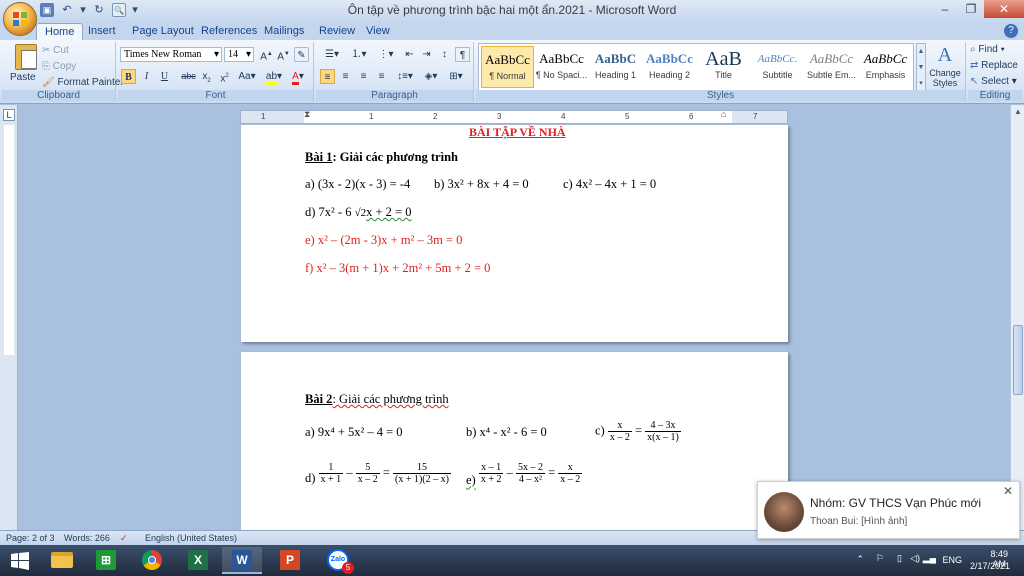 This screenshot has height=576, width=1024. I want to click on close-button: ✕, so click(1004, 9).